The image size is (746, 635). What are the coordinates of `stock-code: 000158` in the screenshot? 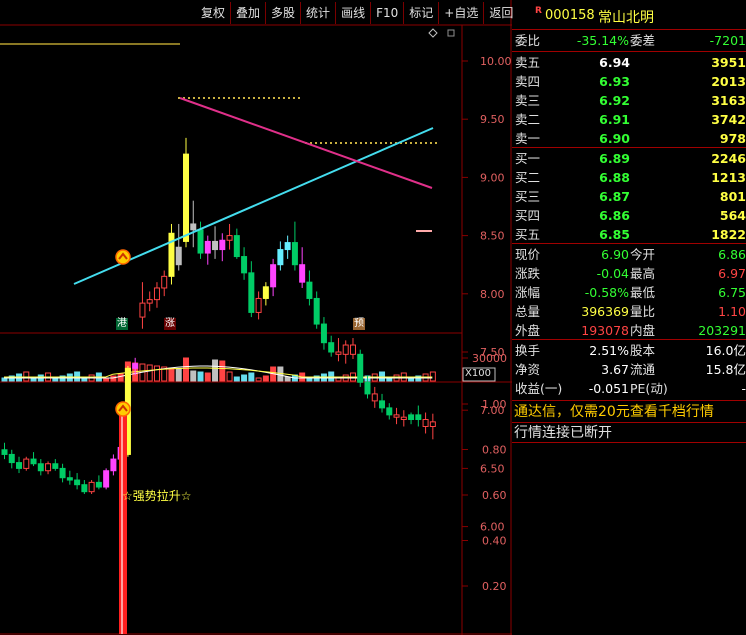 It's located at (570, 15).